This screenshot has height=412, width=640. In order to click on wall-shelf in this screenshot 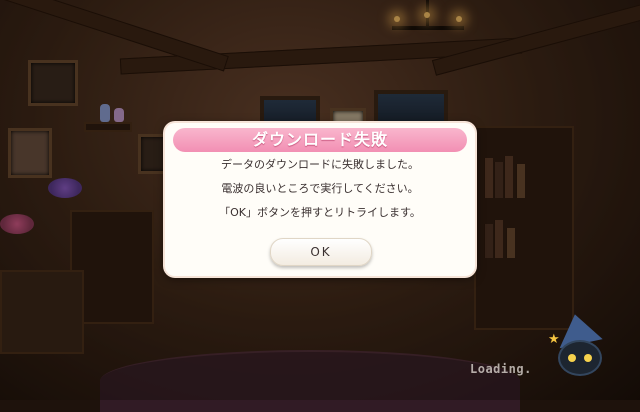, I will do `click(108, 127)`.